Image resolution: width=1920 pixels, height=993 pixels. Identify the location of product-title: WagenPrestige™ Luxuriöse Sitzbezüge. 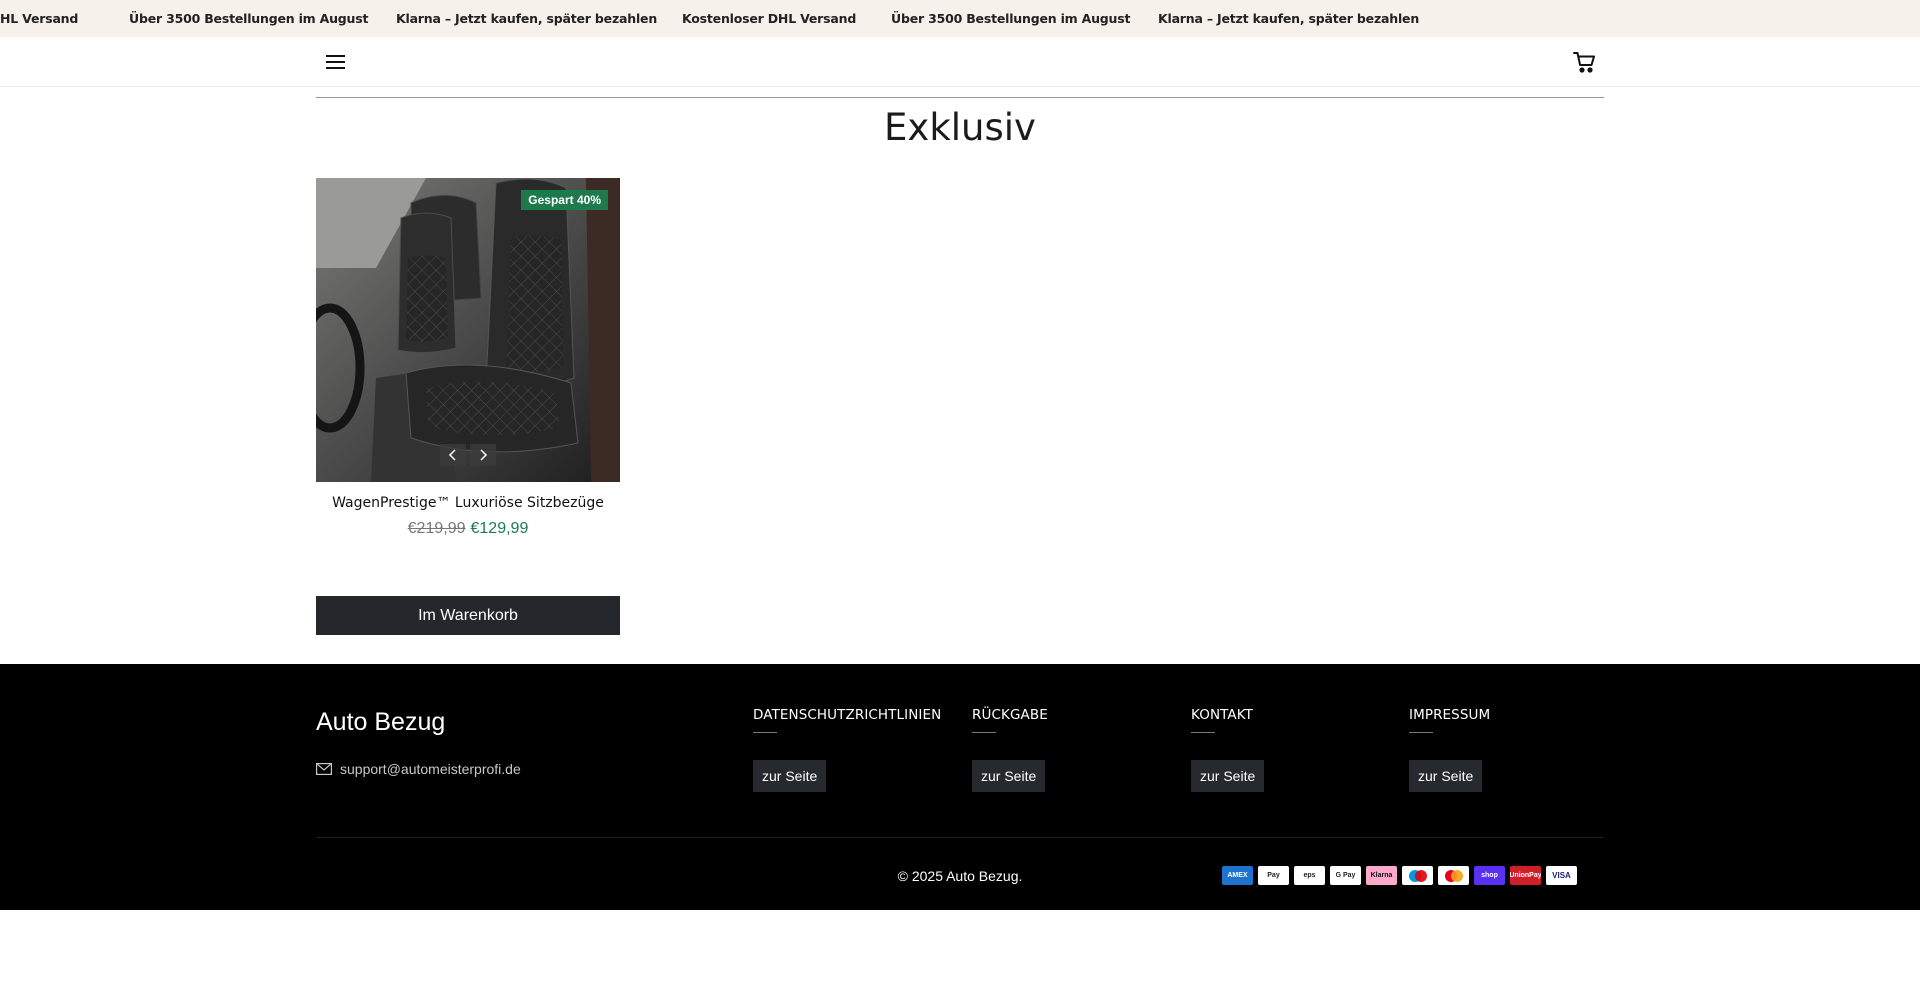
(468, 503).